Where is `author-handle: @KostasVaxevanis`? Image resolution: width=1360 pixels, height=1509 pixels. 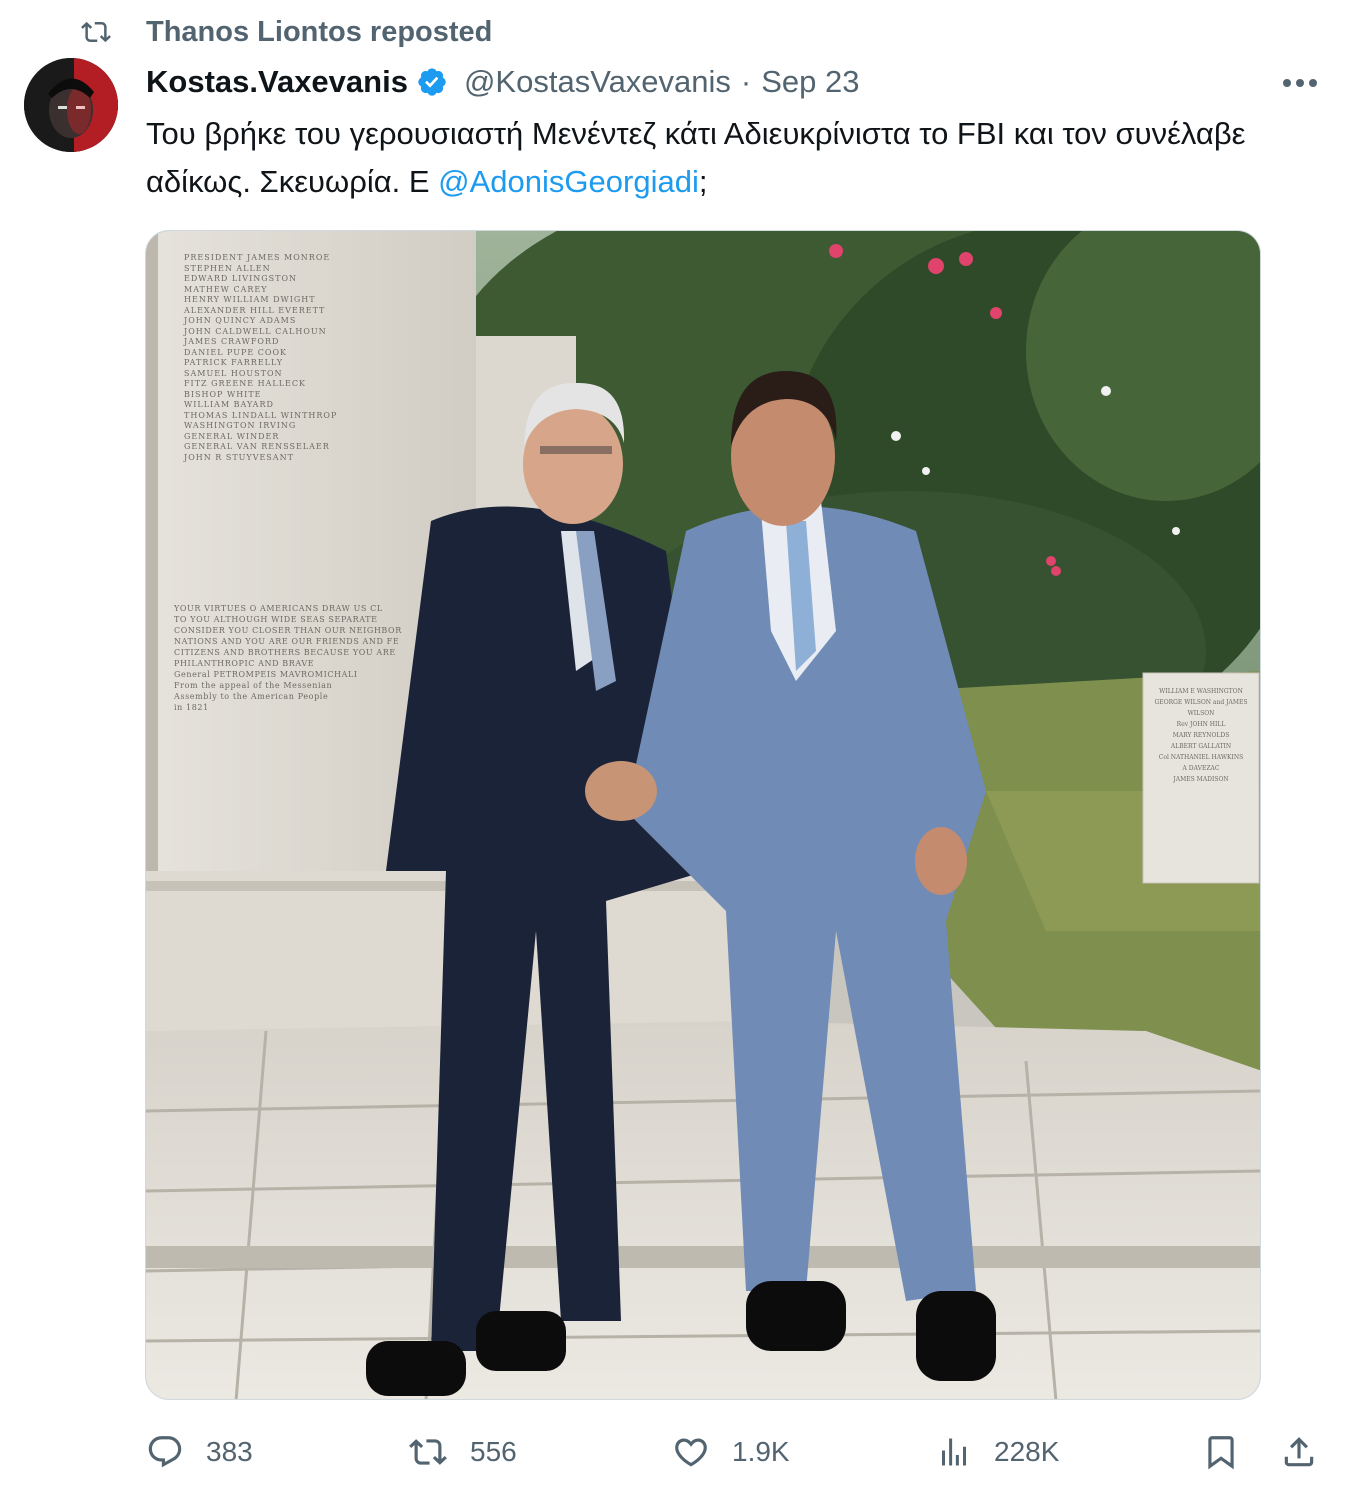
author-handle: @KostasVaxevanis is located at coordinates (597, 82).